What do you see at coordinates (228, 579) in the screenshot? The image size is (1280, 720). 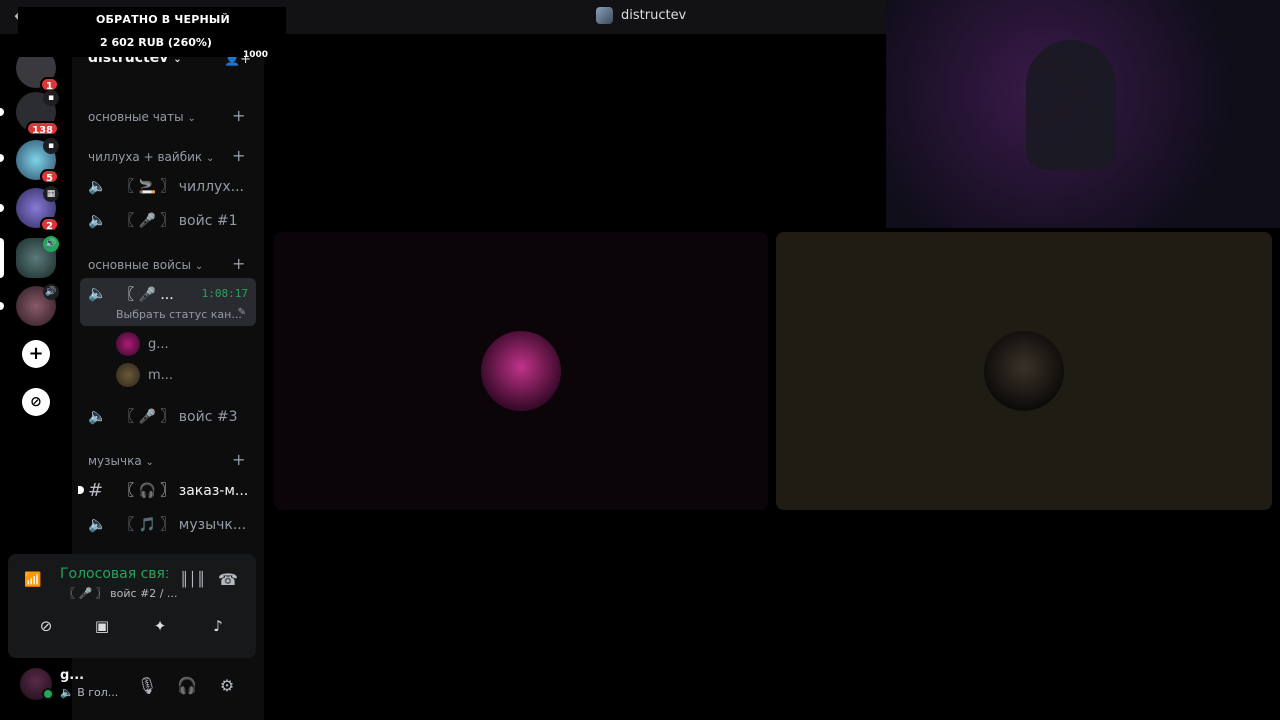 I see `disconnect-icon: ☎` at bounding box center [228, 579].